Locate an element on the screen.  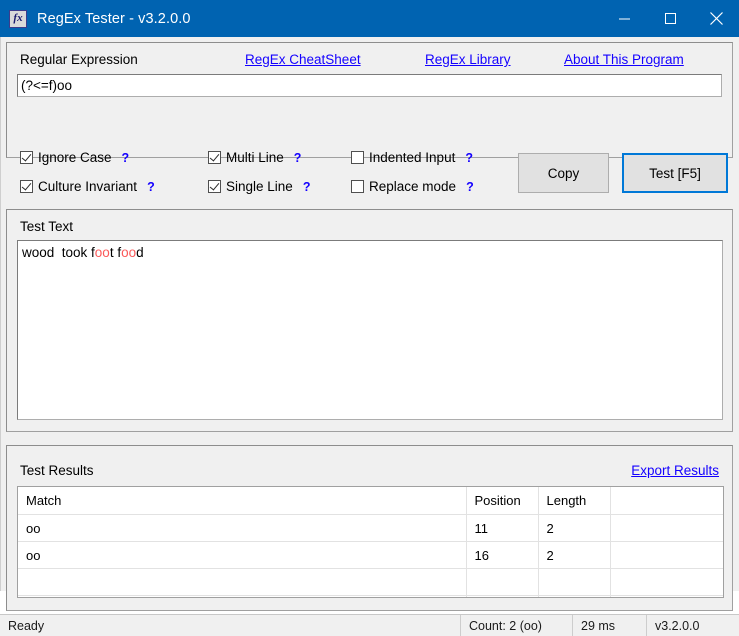
checkbox-multi-line: Multi Line ? is located at coordinates (254, 157).